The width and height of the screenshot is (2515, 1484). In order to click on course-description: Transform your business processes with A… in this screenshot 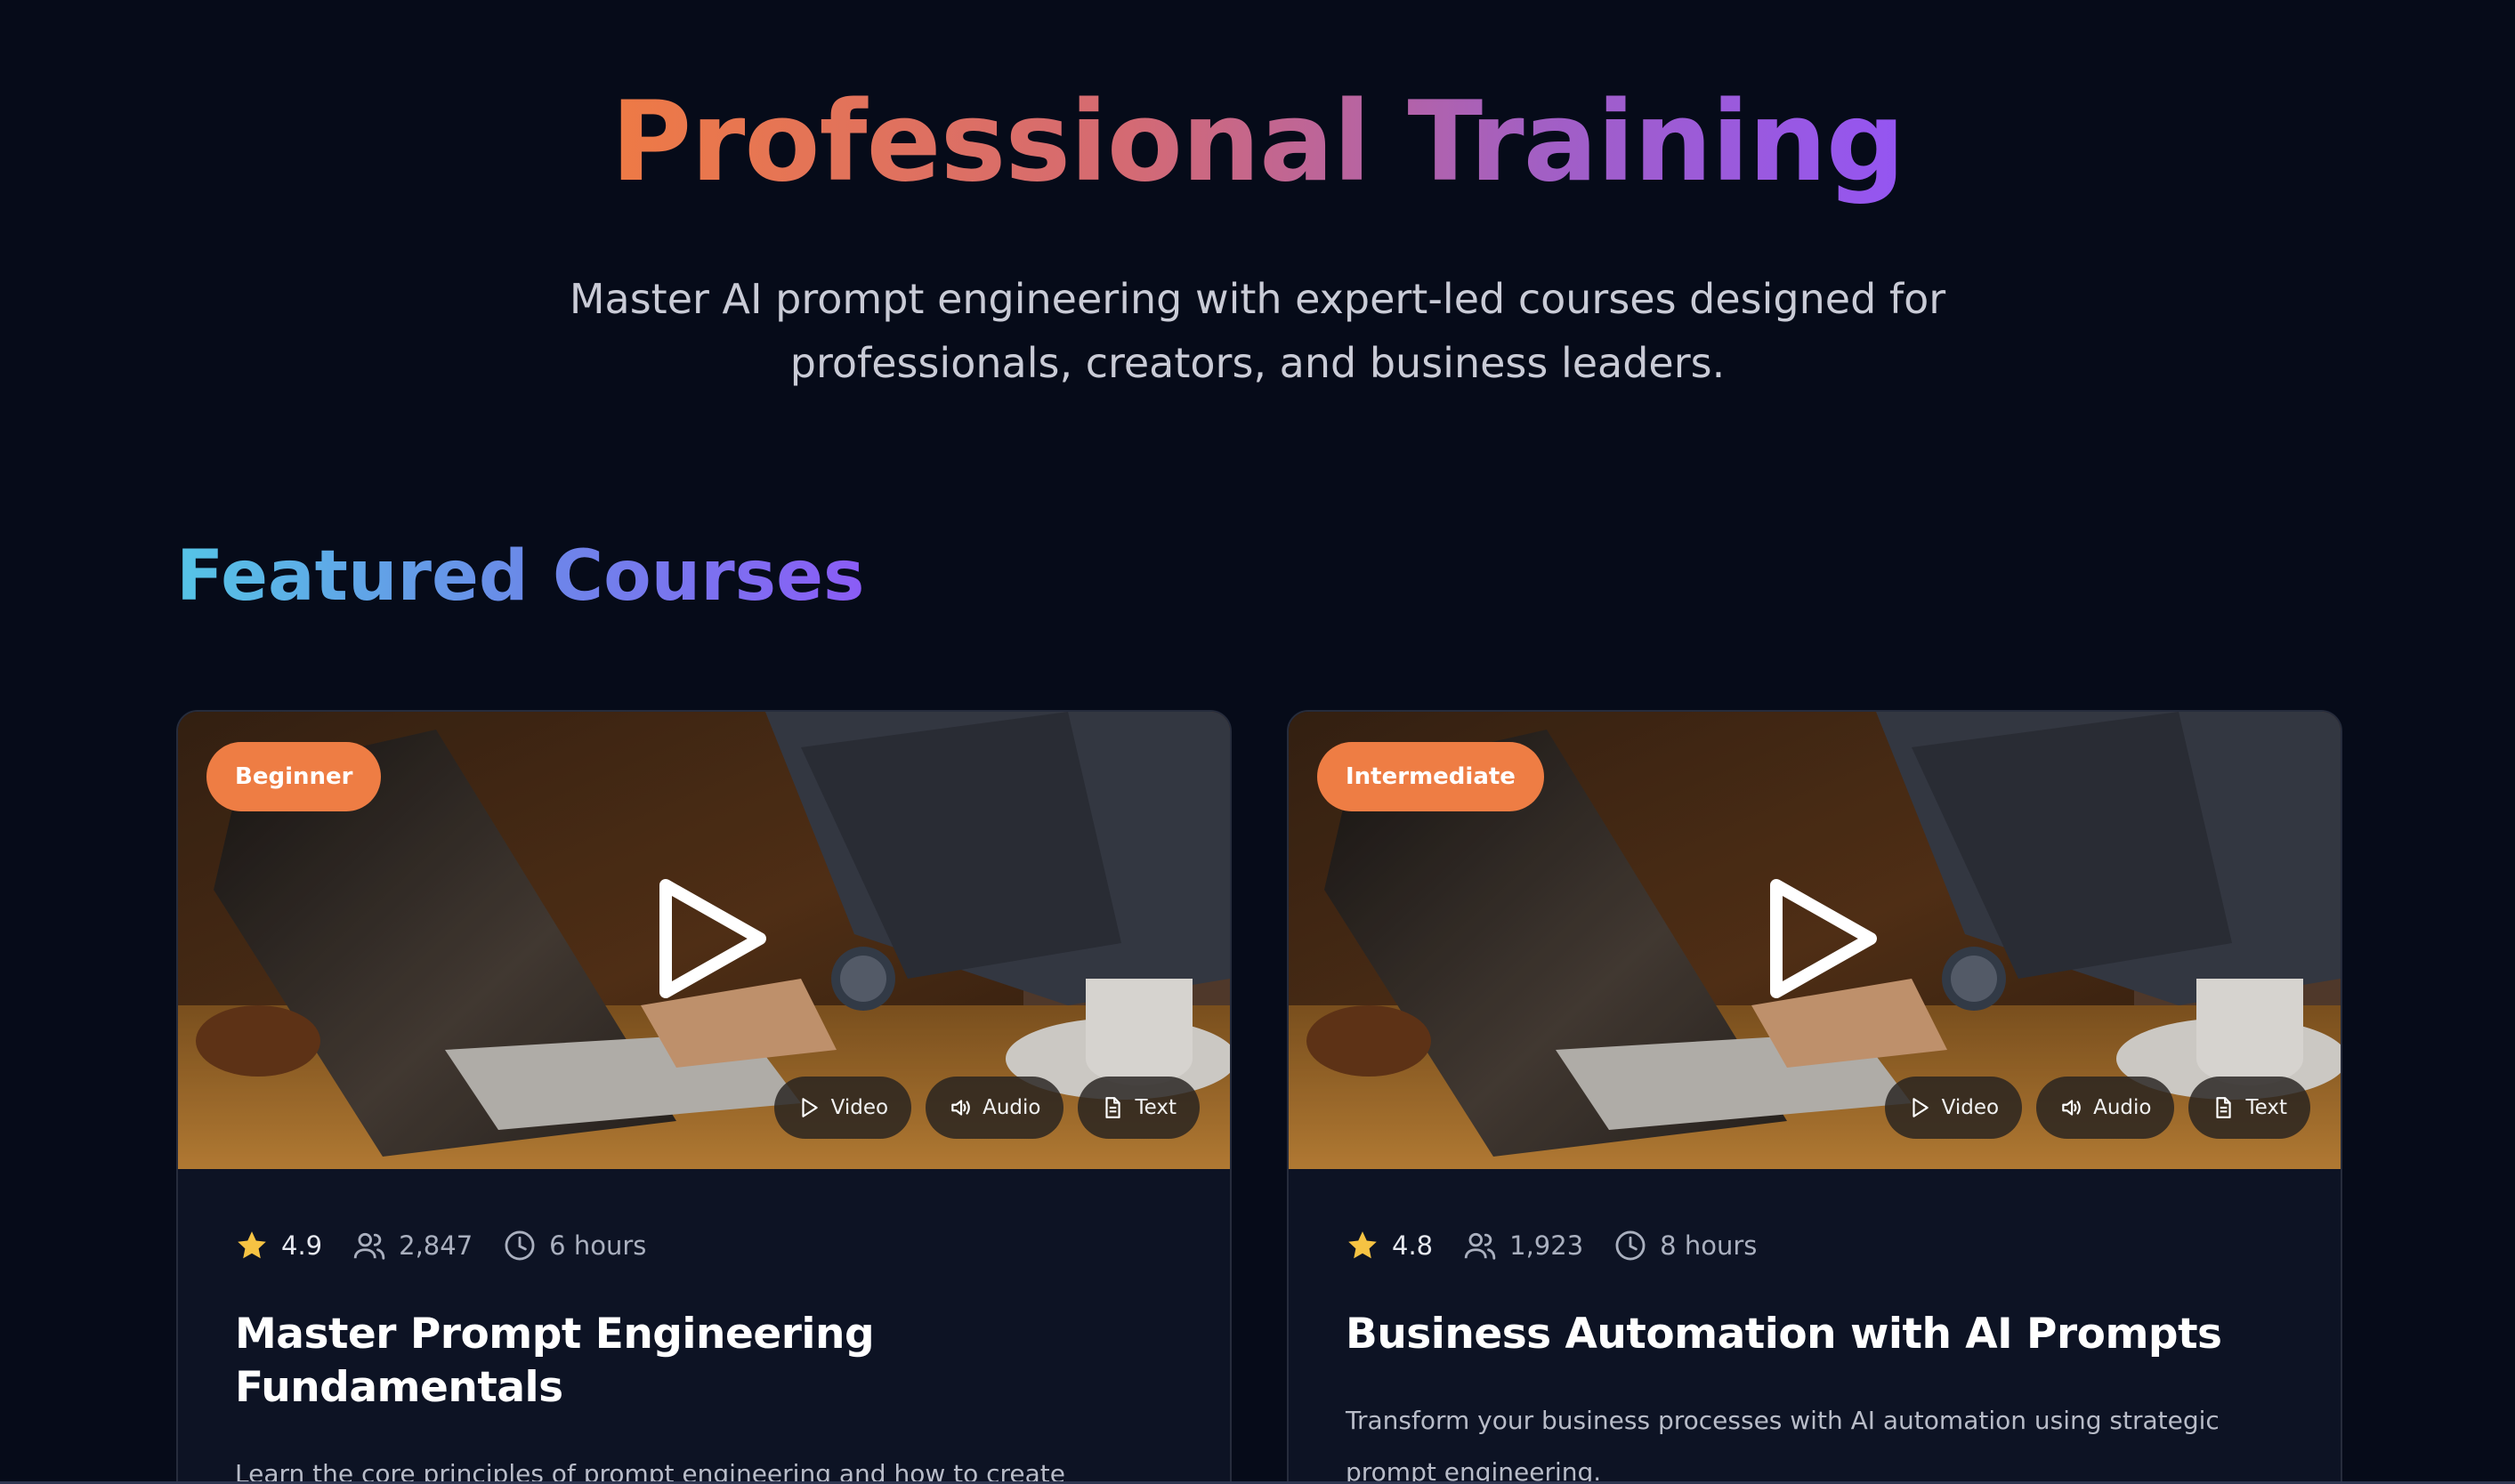, I will do `click(1783, 1445)`.